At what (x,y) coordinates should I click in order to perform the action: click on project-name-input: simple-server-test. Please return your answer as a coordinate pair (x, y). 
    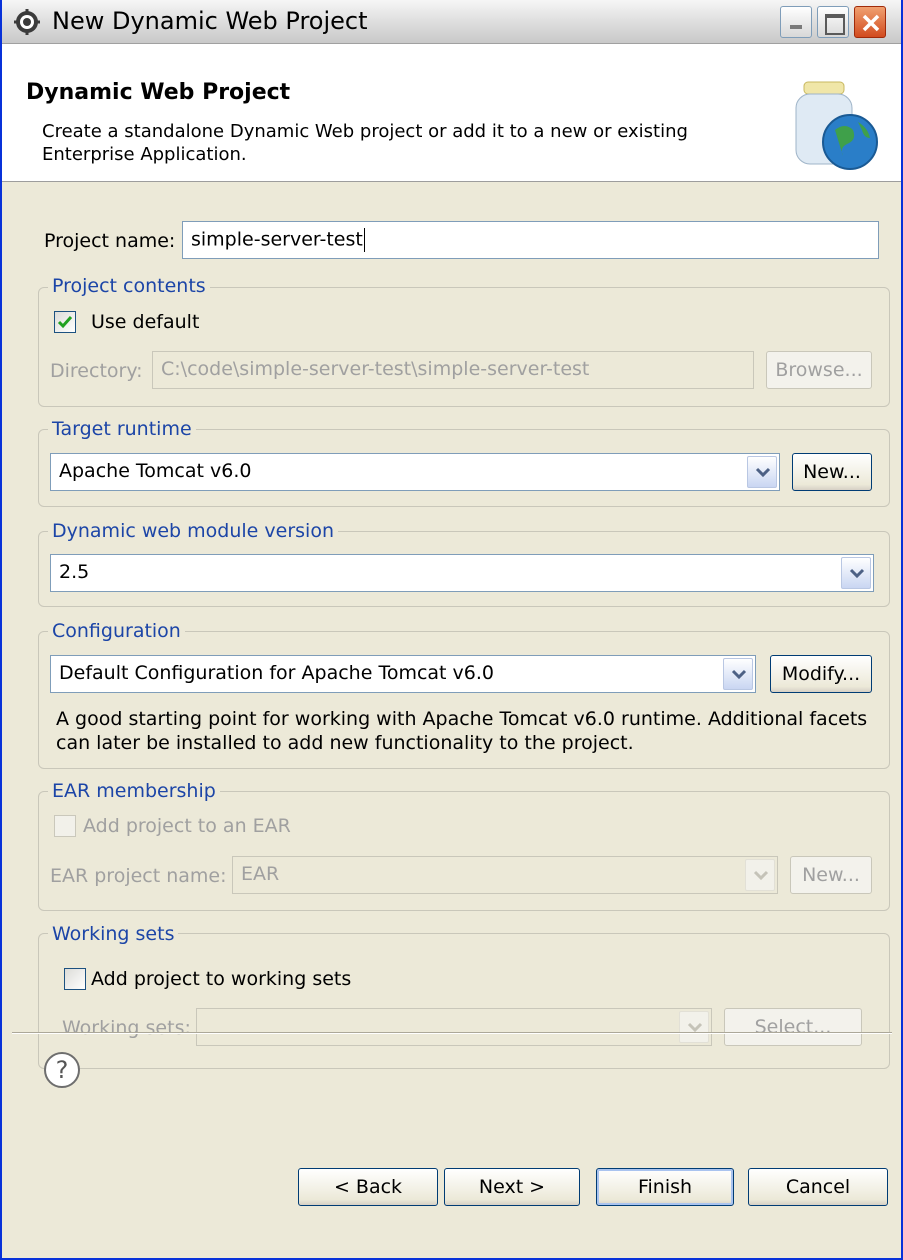
    Looking at the image, I should click on (530, 240).